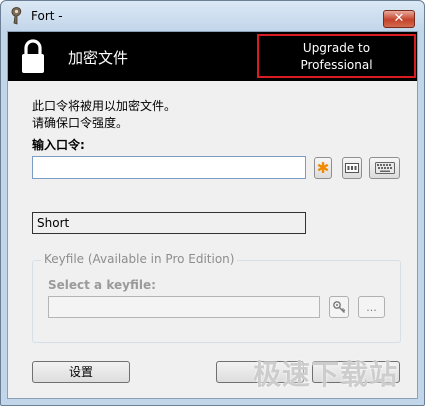 The height and width of the screenshot is (406, 425). I want to click on upgrade-line-2: Professional, so click(336, 65).